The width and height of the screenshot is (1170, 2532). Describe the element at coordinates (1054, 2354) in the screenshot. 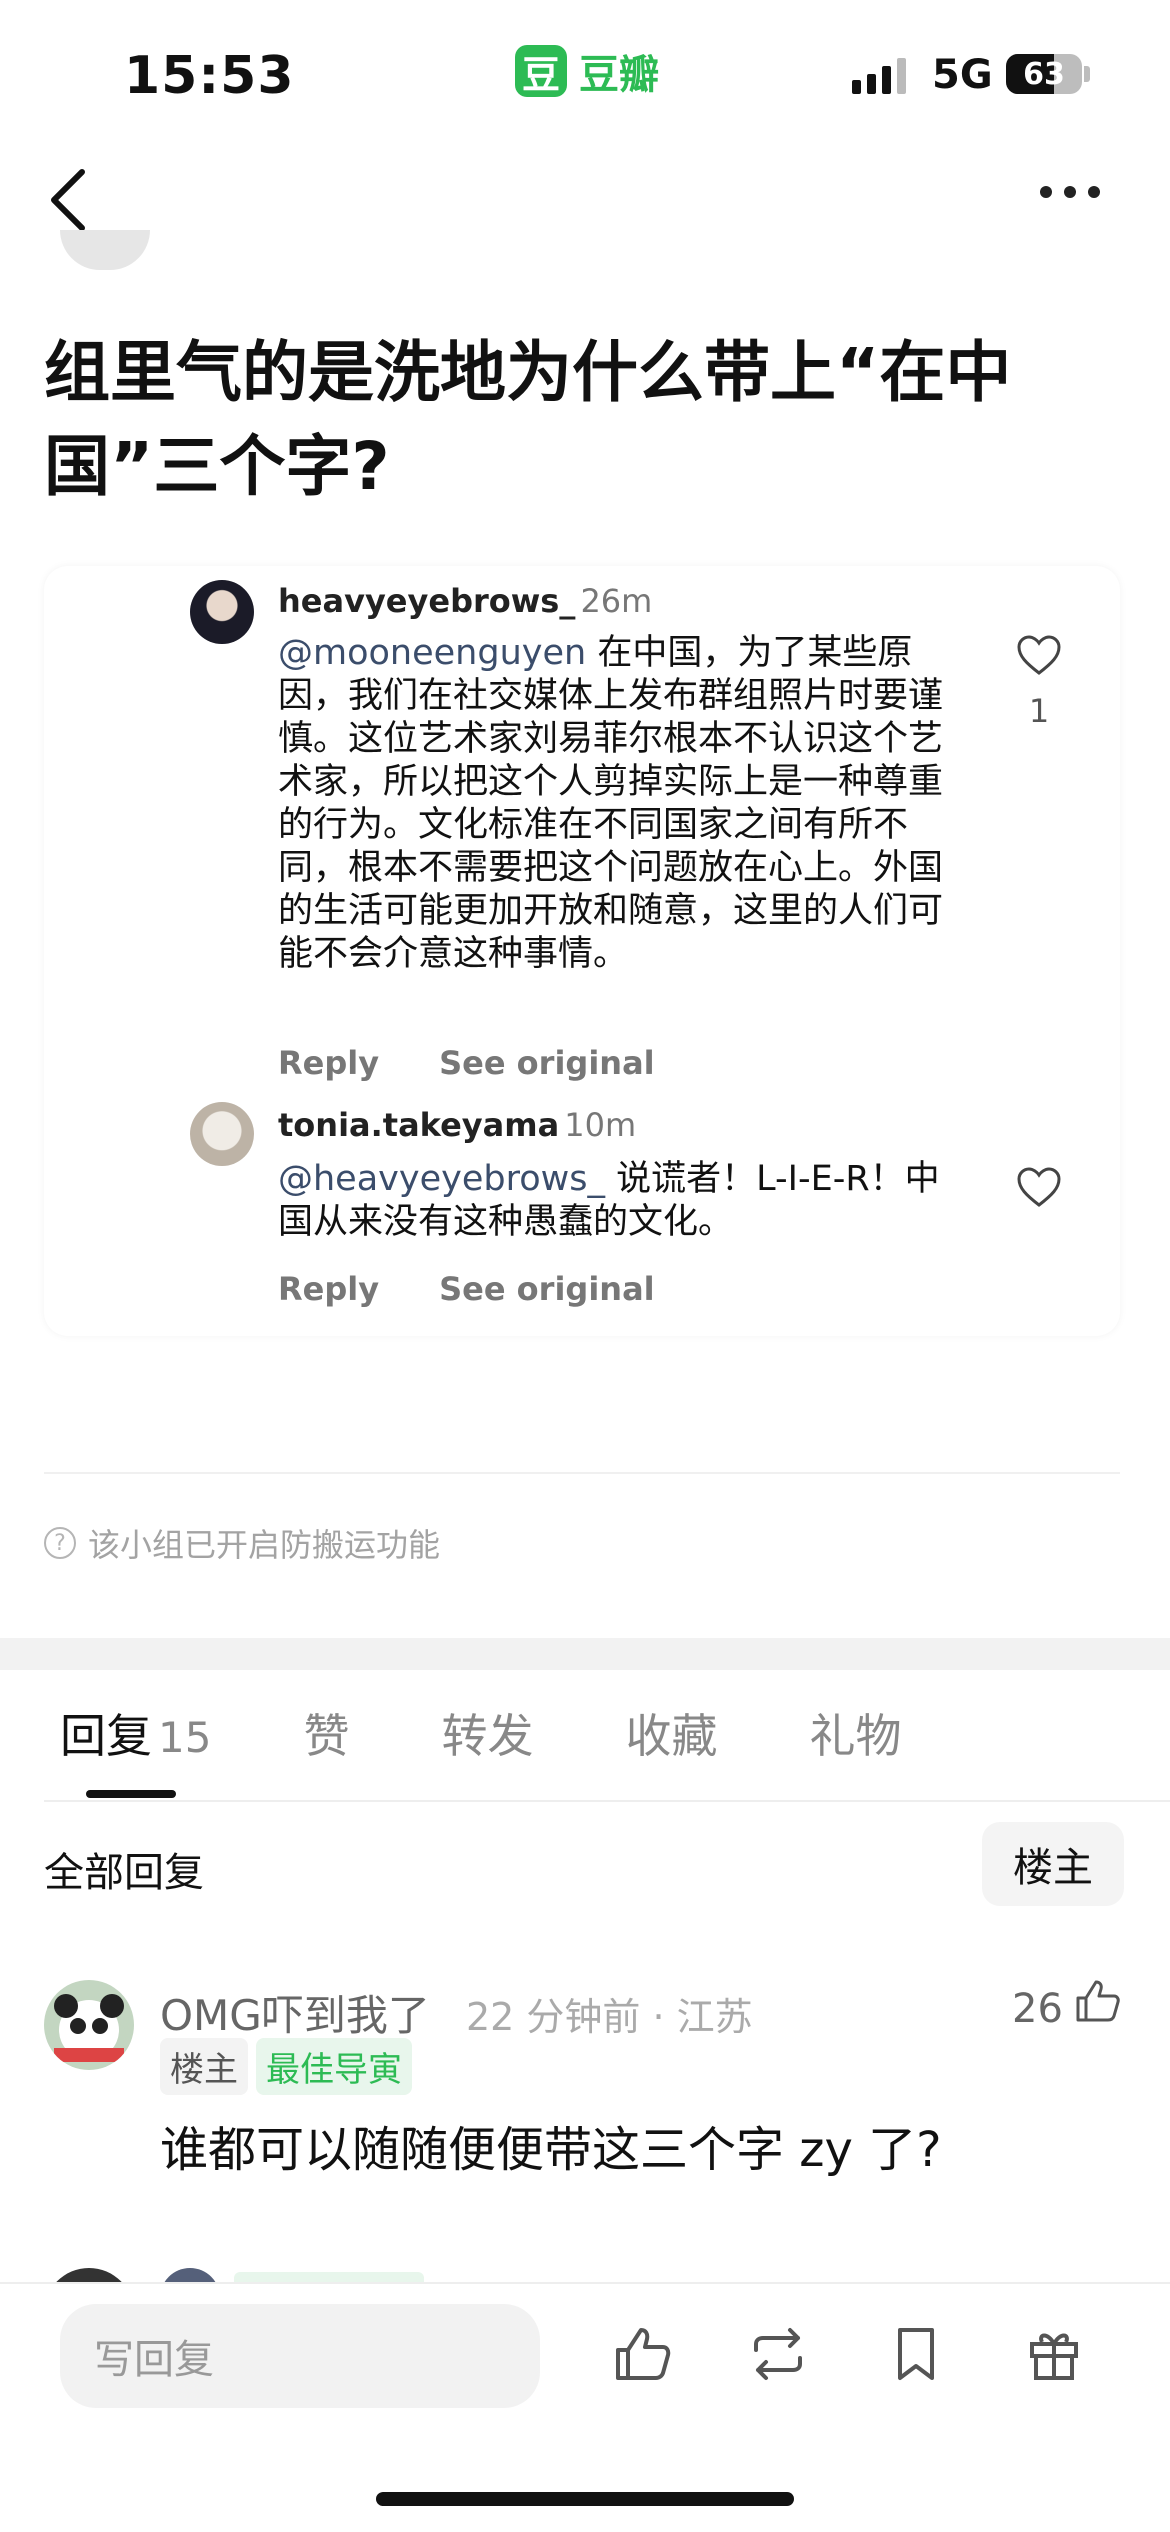

I see `gift-icon` at that location.